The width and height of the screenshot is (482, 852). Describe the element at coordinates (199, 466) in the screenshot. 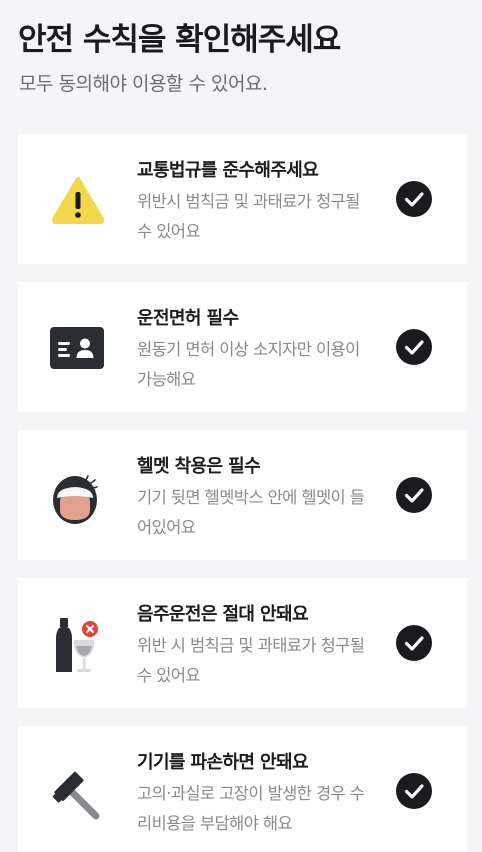

I see `rule-title: 헬멧 착용은 필수` at that location.